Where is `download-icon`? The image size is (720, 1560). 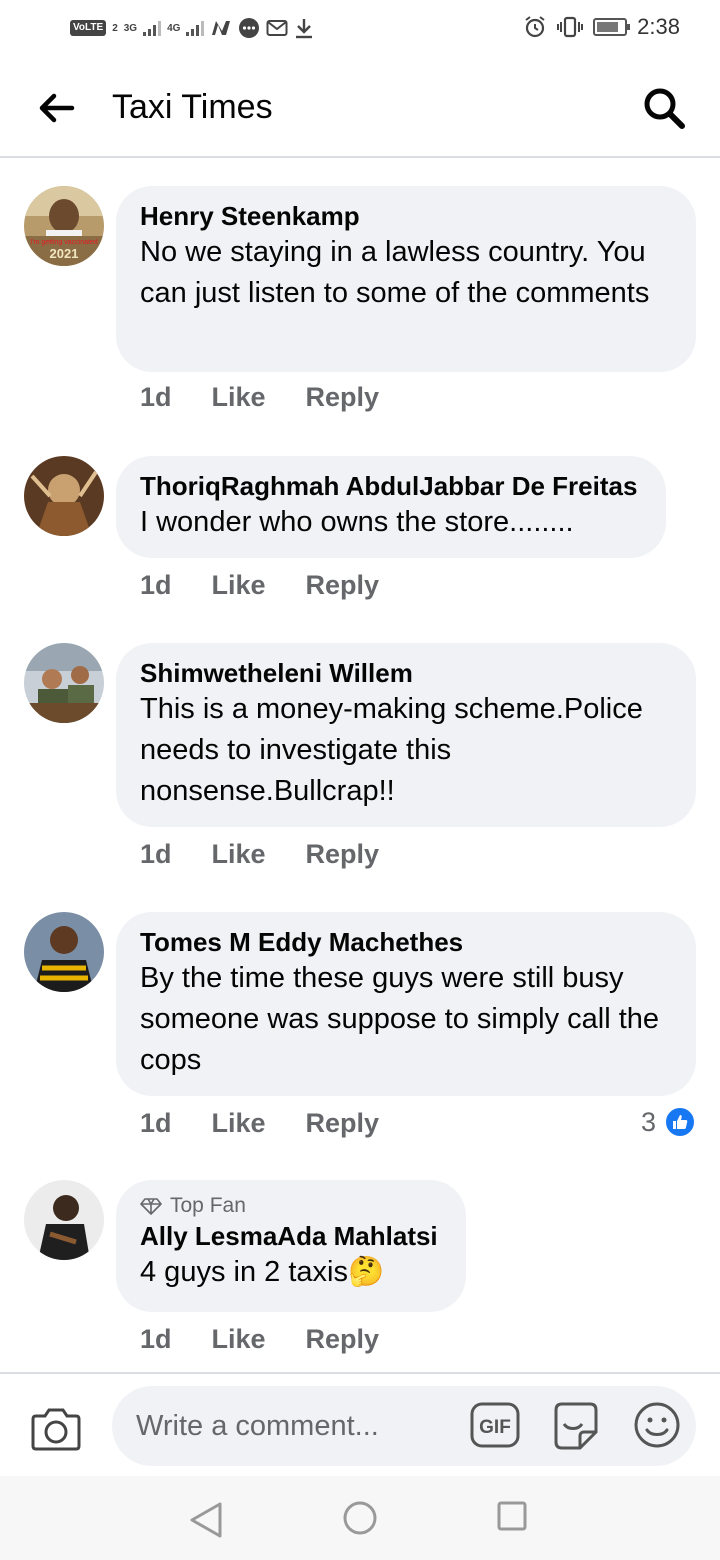
download-icon is located at coordinates (304, 29).